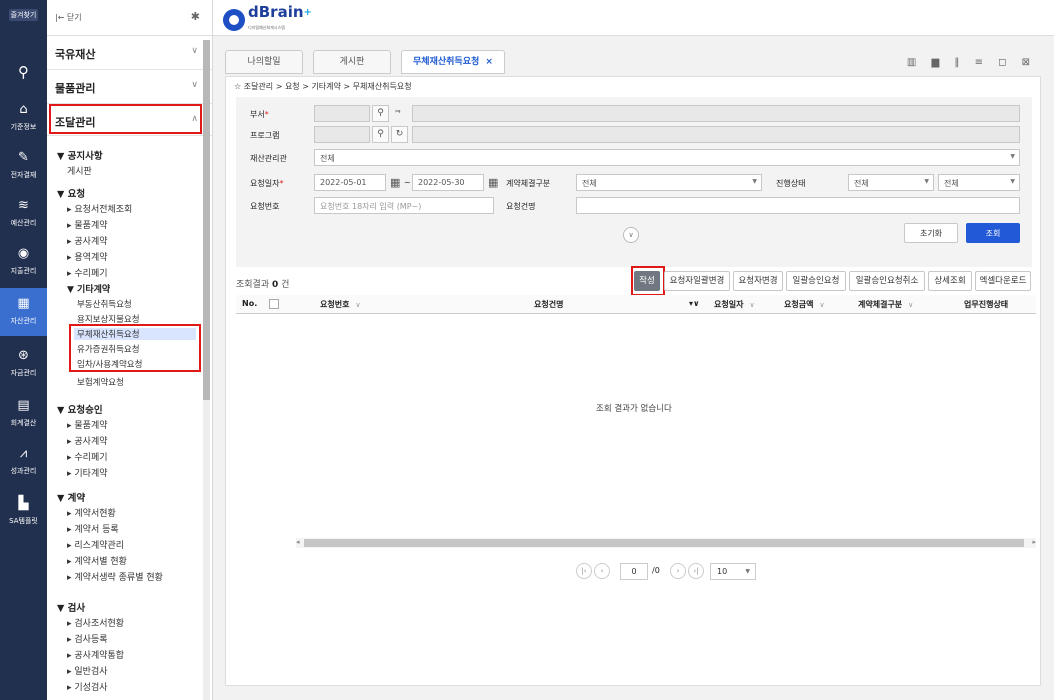 The width and height of the screenshot is (1054, 700). What do you see at coordinates (950, 281) in the screenshot?
I see `detail-view-button: 상세조회` at bounding box center [950, 281].